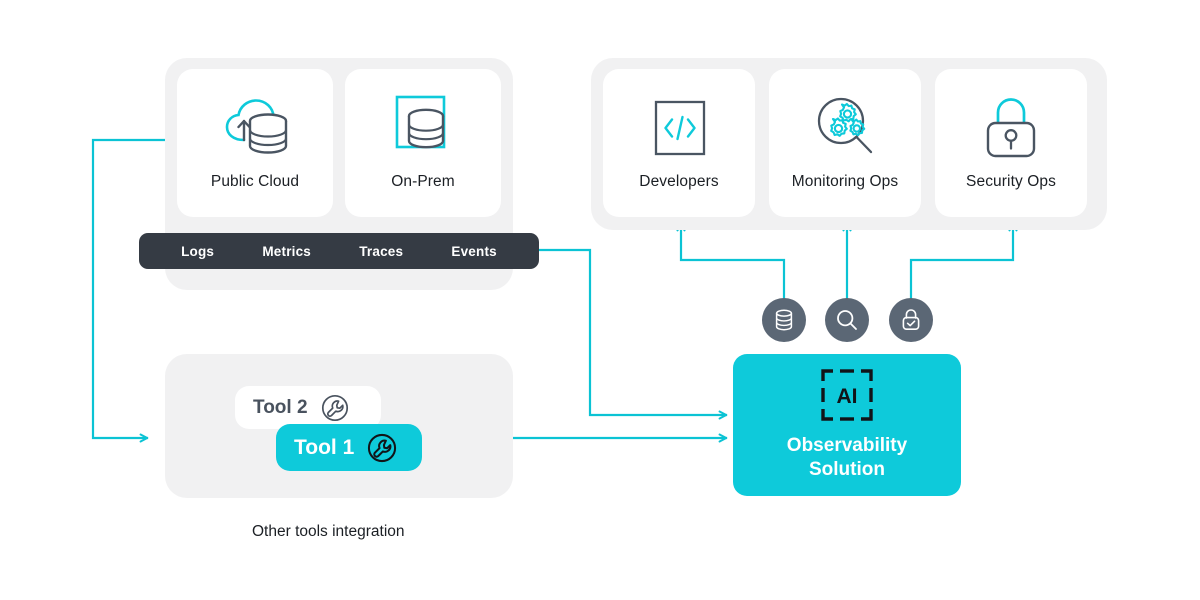 The image size is (1200, 600). Describe the element at coordinates (255, 181) in the screenshot. I see `source-card-label: Public Cloud` at that location.